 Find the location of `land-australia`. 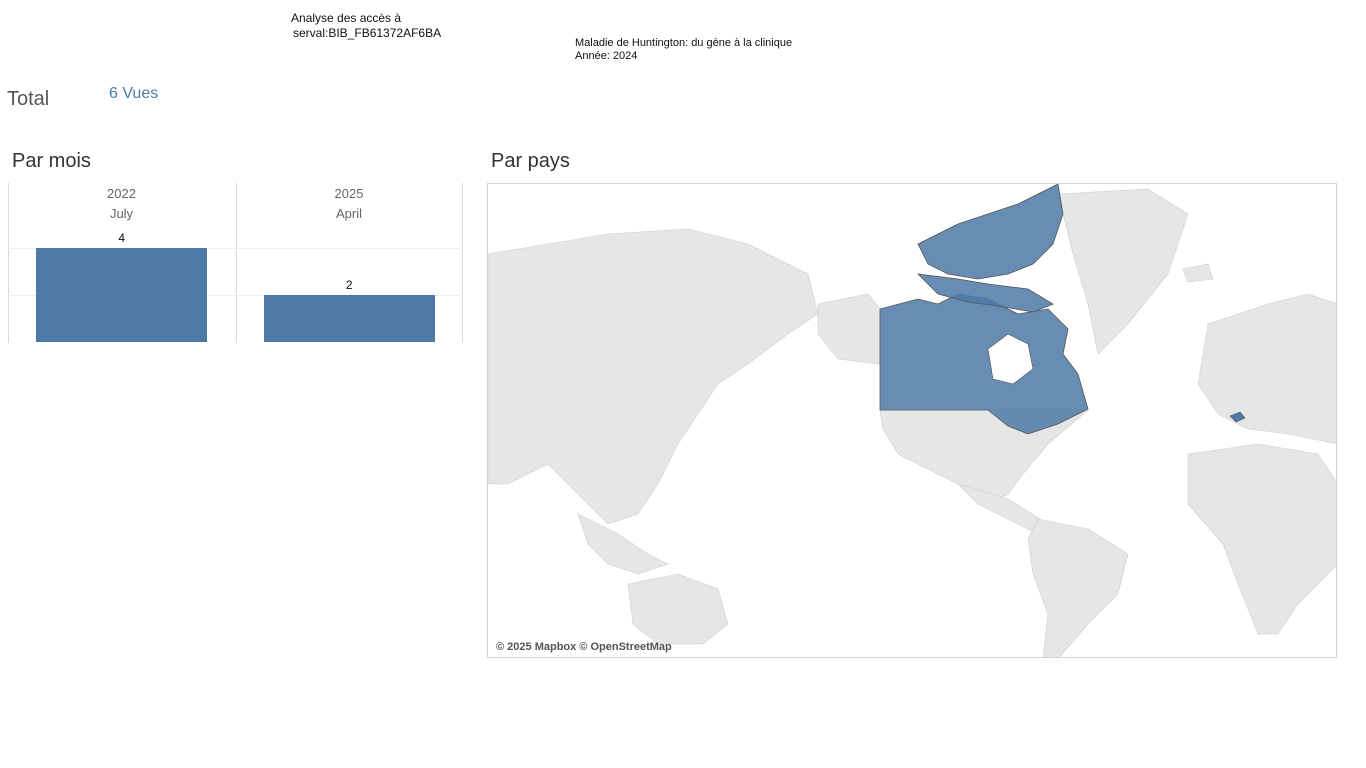

land-australia is located at coordinates (678, 609).